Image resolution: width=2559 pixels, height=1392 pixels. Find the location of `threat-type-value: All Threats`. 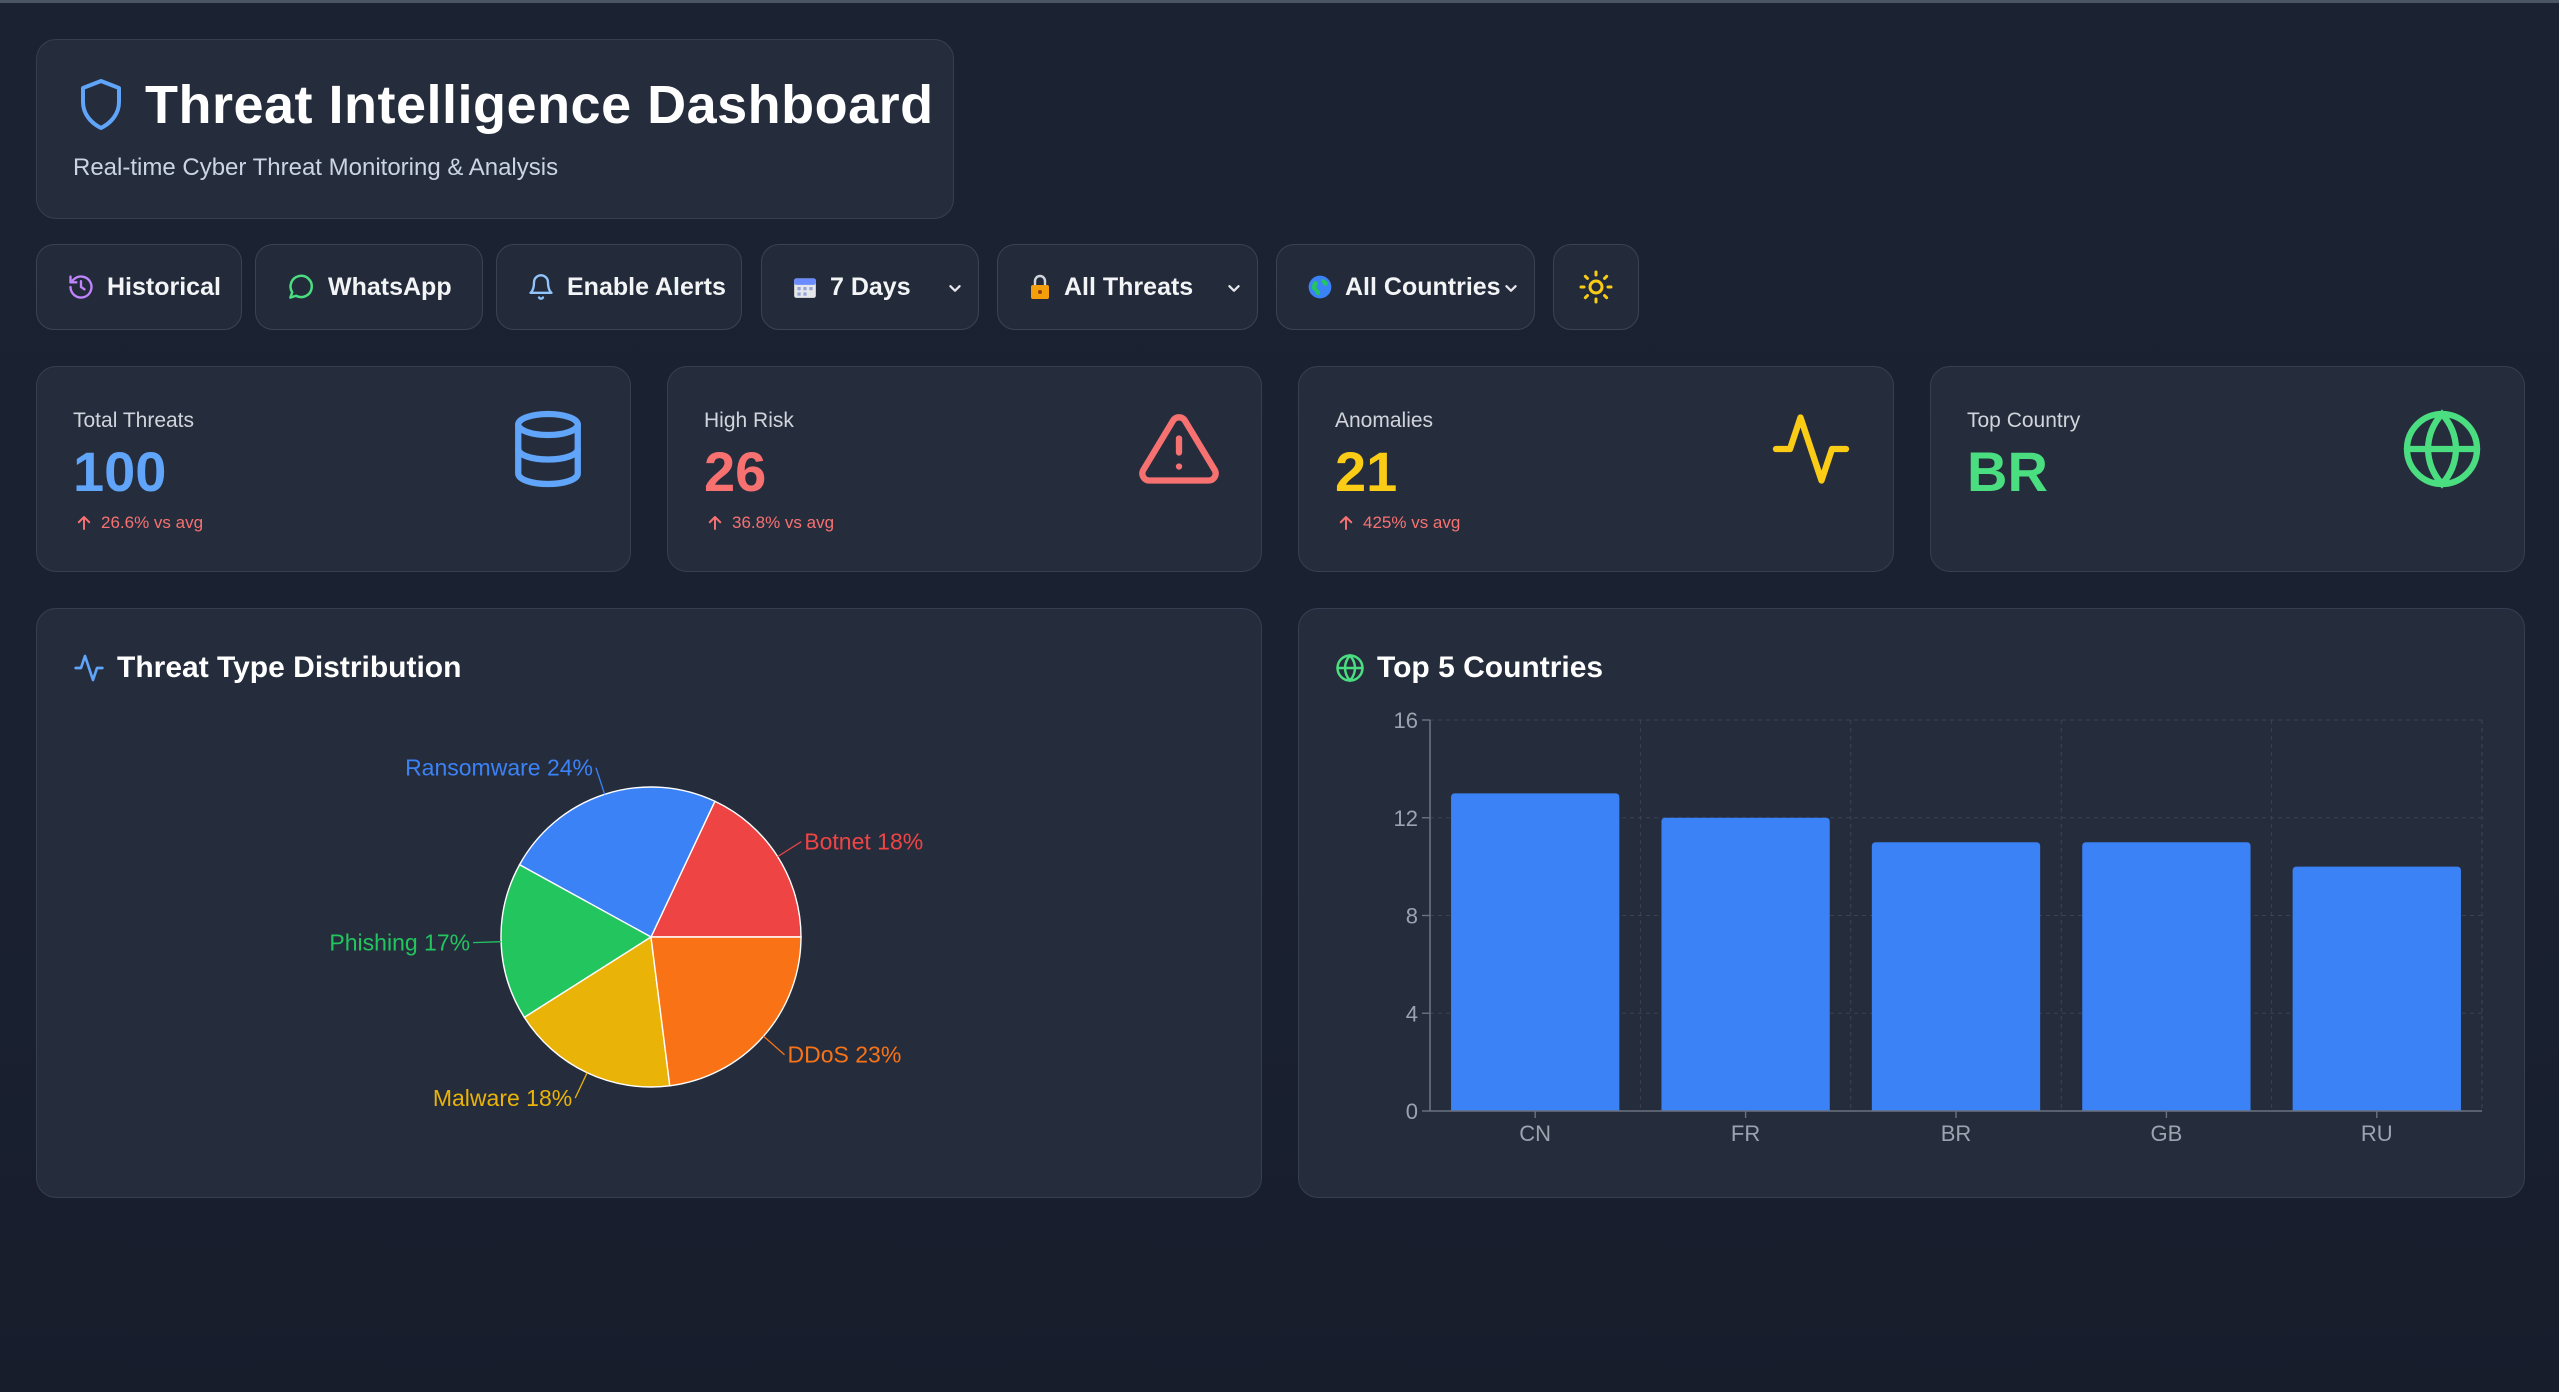

threat-type-value: All Threats is located at coordinates (1129, 286).